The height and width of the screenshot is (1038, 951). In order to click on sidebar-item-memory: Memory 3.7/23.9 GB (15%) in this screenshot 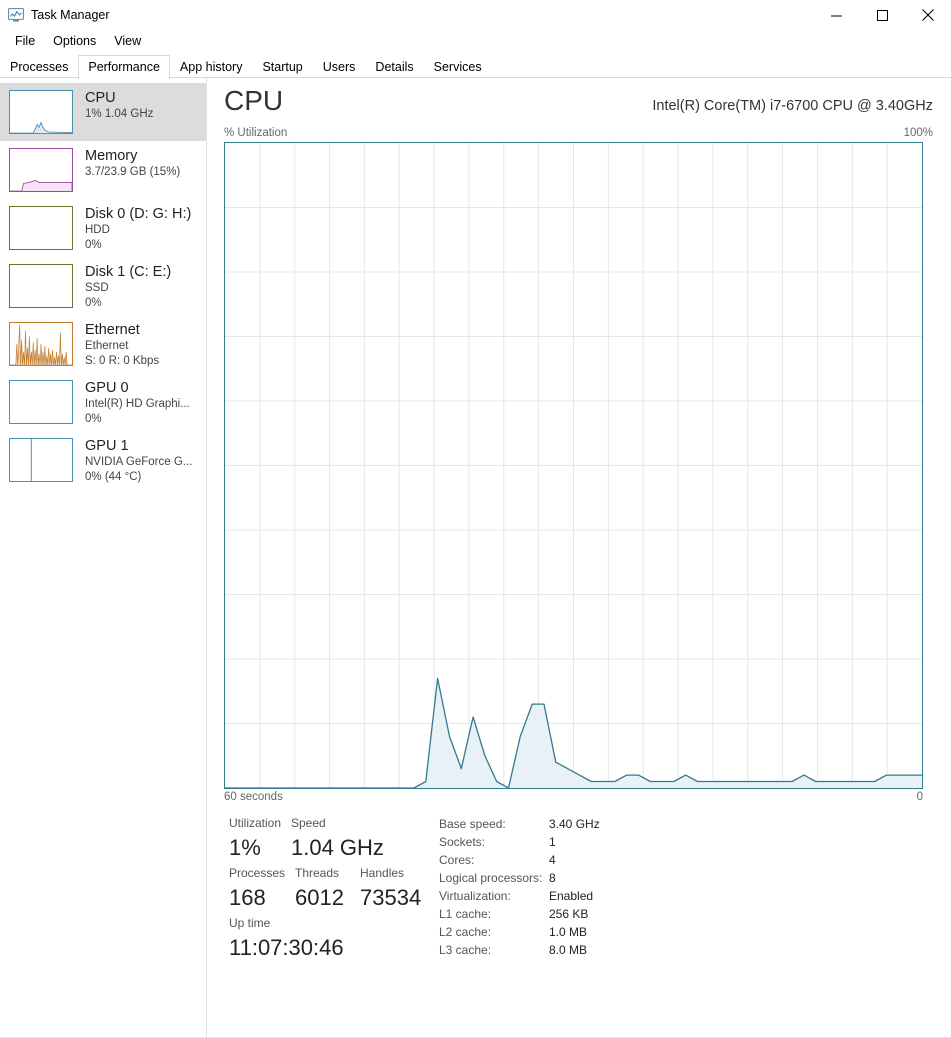, I will do `click(103, 170)`.